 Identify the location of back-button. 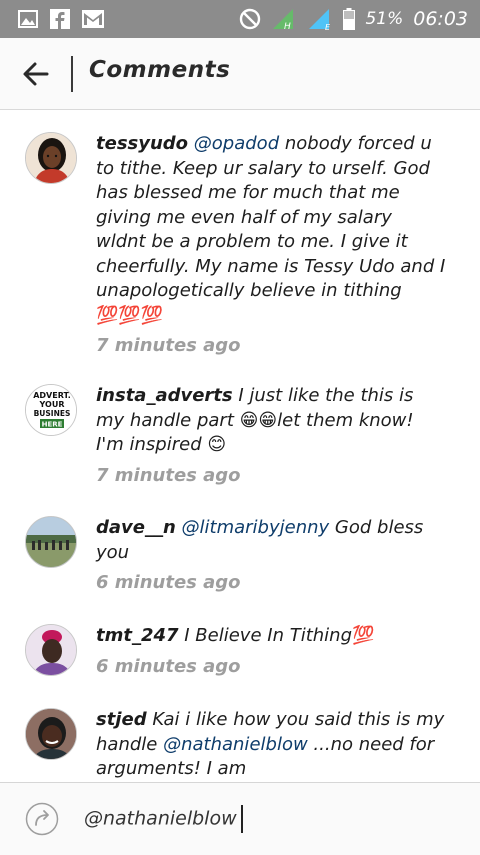
(36, 74).